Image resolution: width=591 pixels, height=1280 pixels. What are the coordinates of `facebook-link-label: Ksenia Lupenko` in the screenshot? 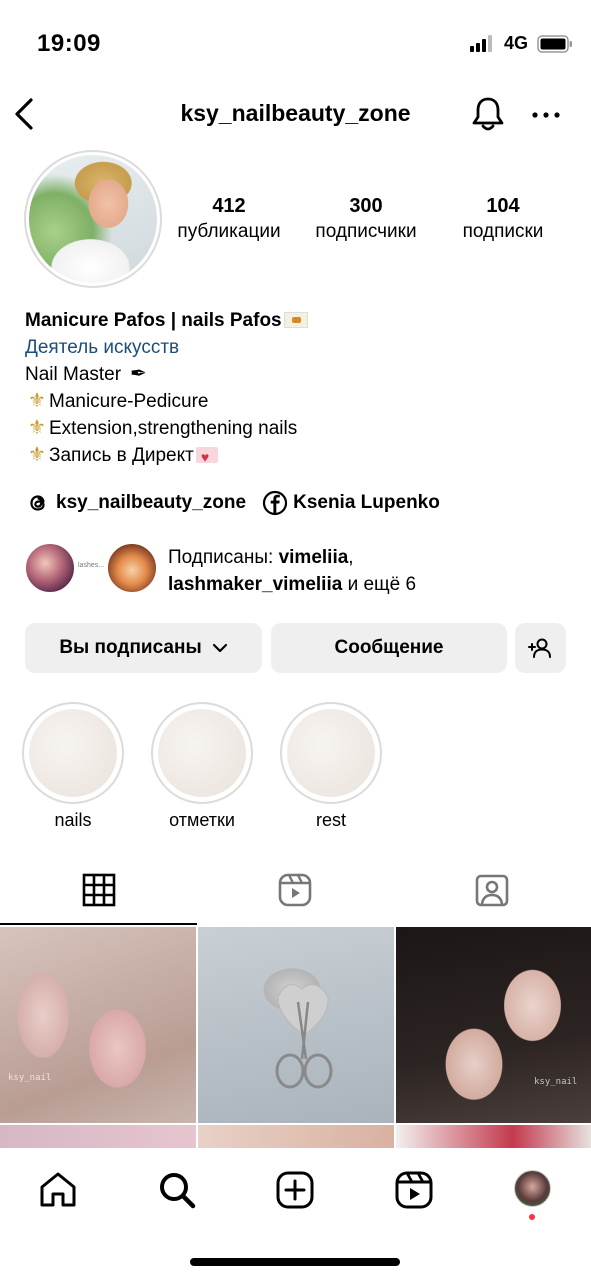 It's located at (366, 502).